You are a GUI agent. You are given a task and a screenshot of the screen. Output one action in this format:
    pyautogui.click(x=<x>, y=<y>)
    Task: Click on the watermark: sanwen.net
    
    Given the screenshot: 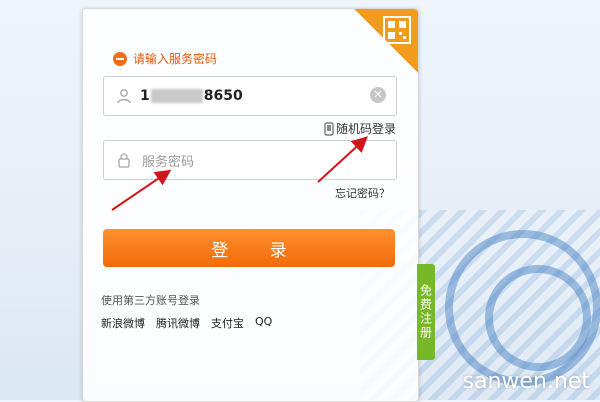 What is the action you would take?
    pyautogui.click(x=526, y=381)
    